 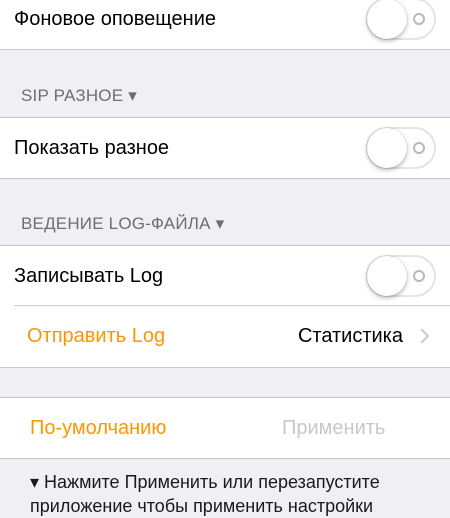 What do you see at coordinates (92, 148) in the screenshot?
I see `show-misc-label: Показать разное` at bounding box center [92, 148].